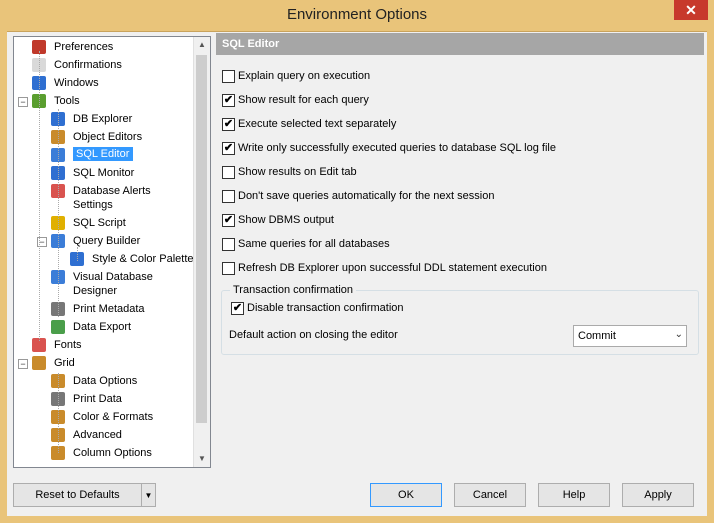 This screenshot has width=714, height=523. Describe the element at coordinates (303, 100) in the screenshot. I see `option-label: Show result for each query` at that location.